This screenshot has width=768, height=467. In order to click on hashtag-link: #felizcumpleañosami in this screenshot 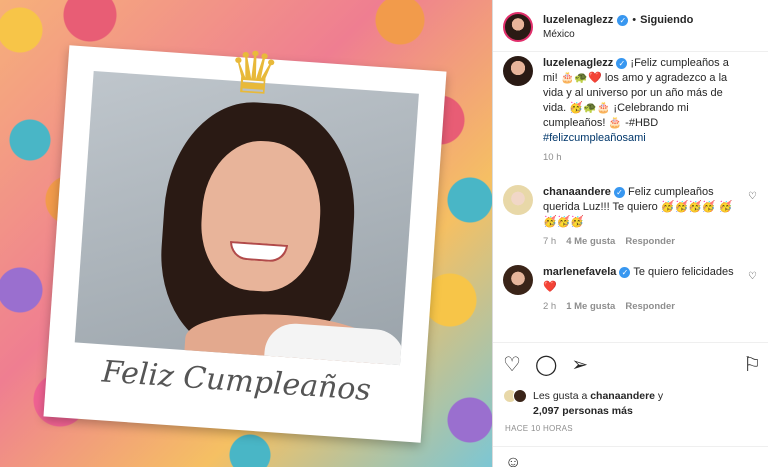, I will do `click(594, 138)`.